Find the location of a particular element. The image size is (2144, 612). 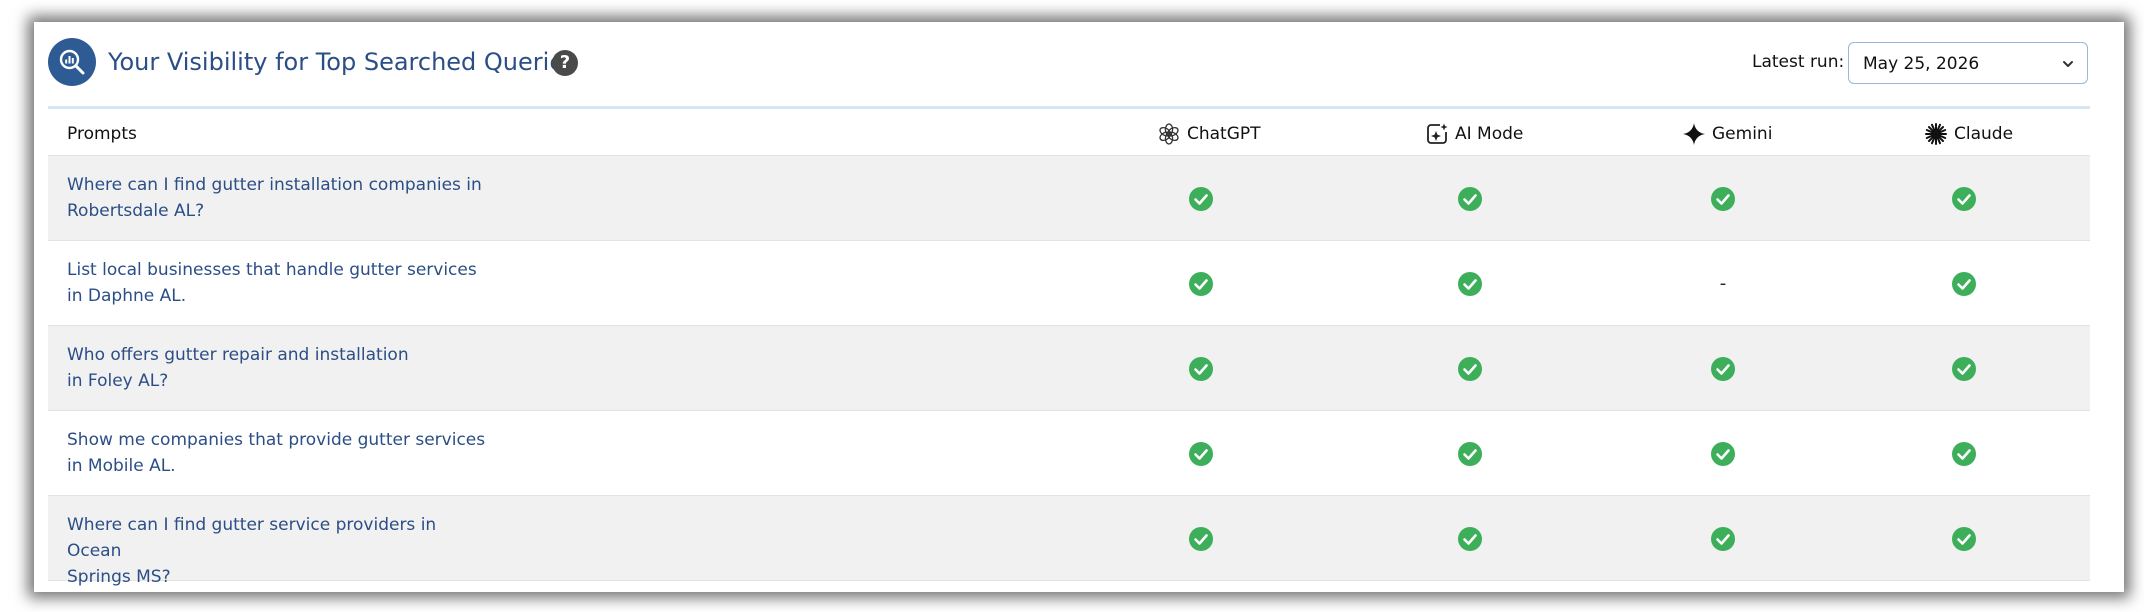

ai-mode-icon is located at coordinates (1437, 133).